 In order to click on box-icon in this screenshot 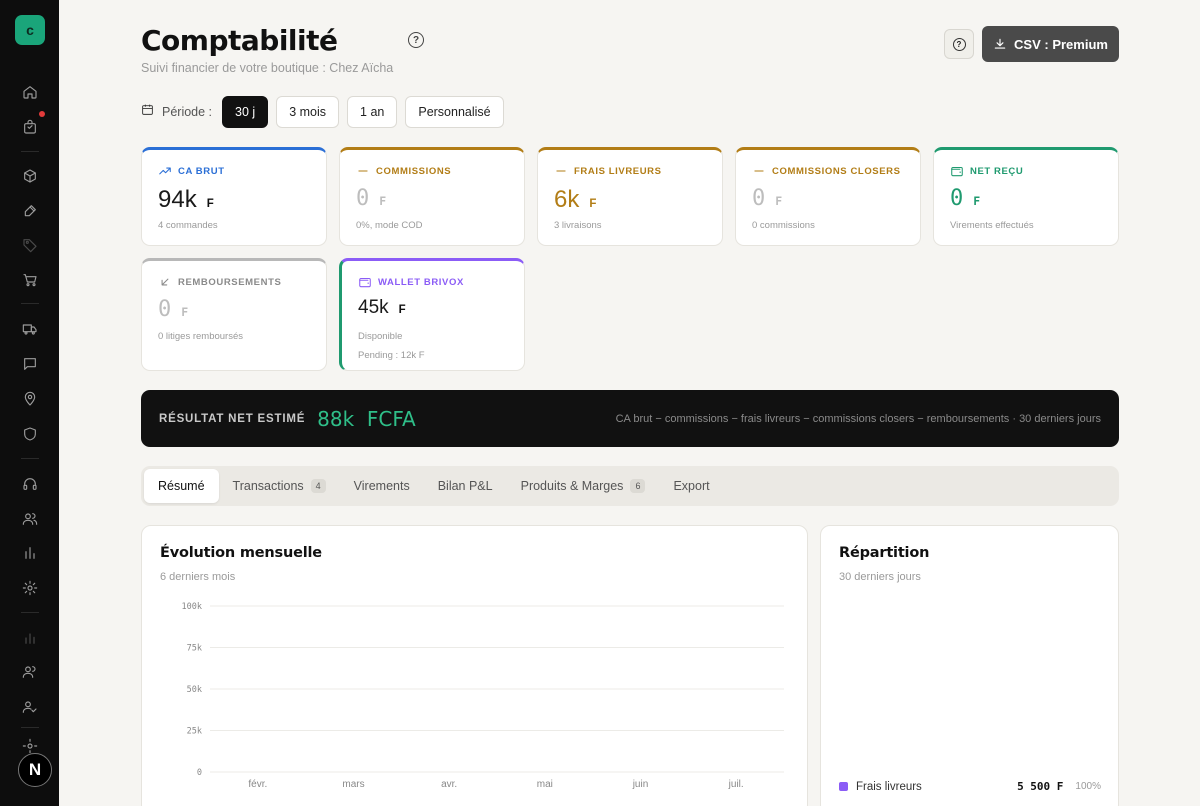, I will do `click(30, 176)`.